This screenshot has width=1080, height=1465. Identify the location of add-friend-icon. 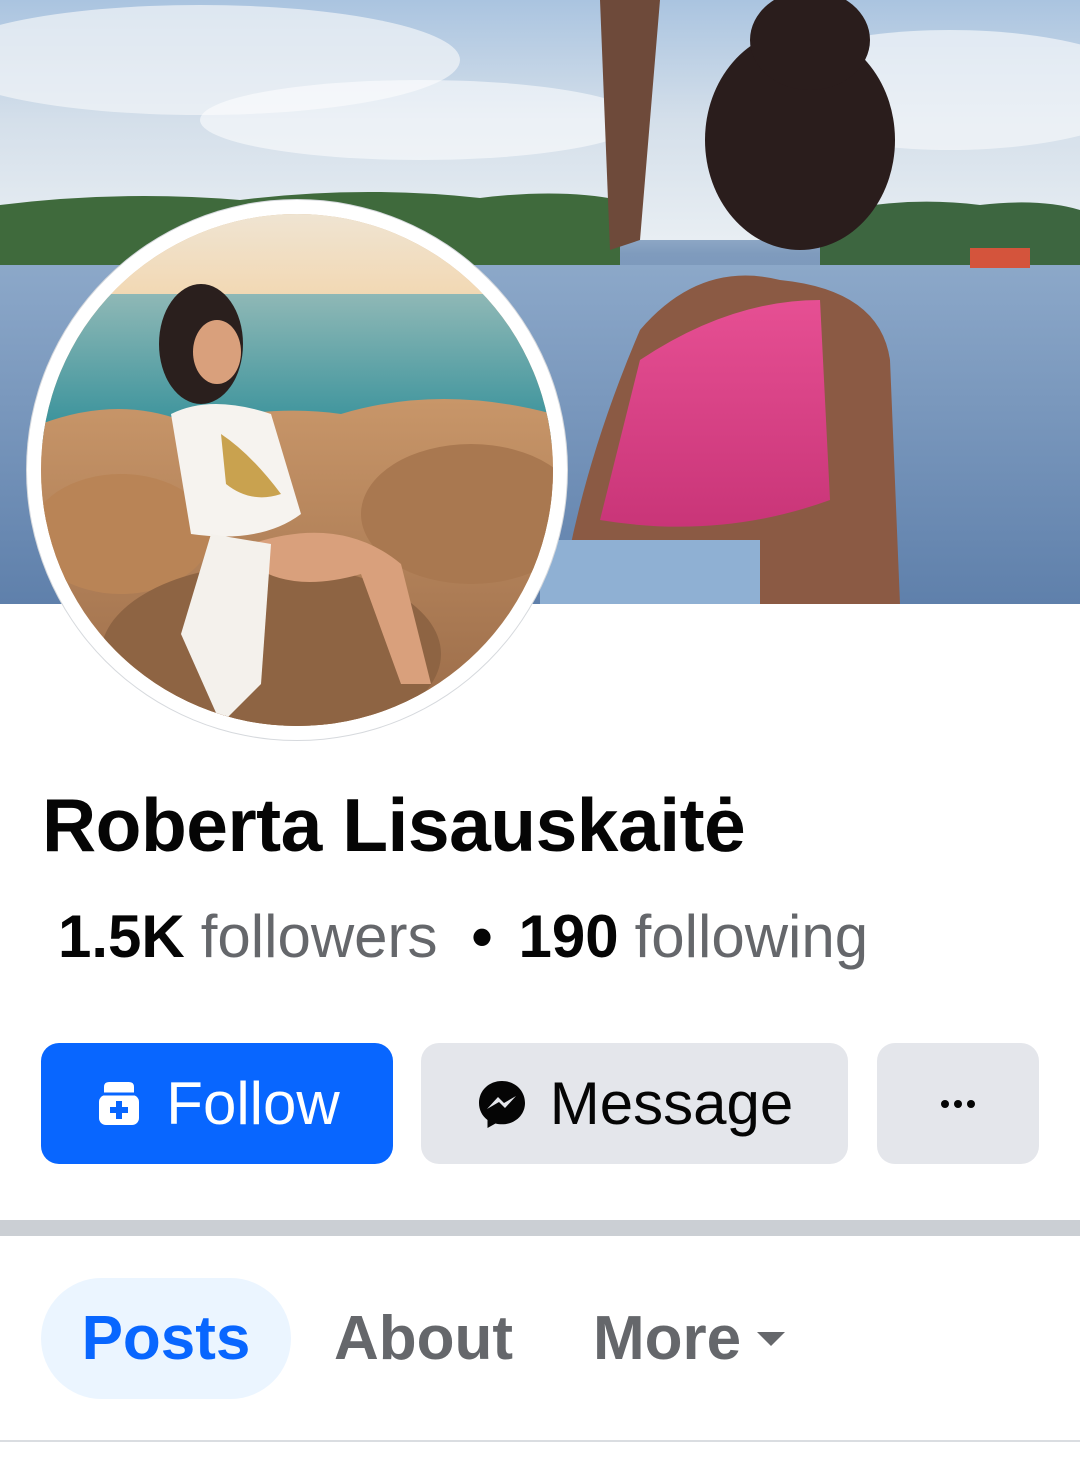
(119, 1104).